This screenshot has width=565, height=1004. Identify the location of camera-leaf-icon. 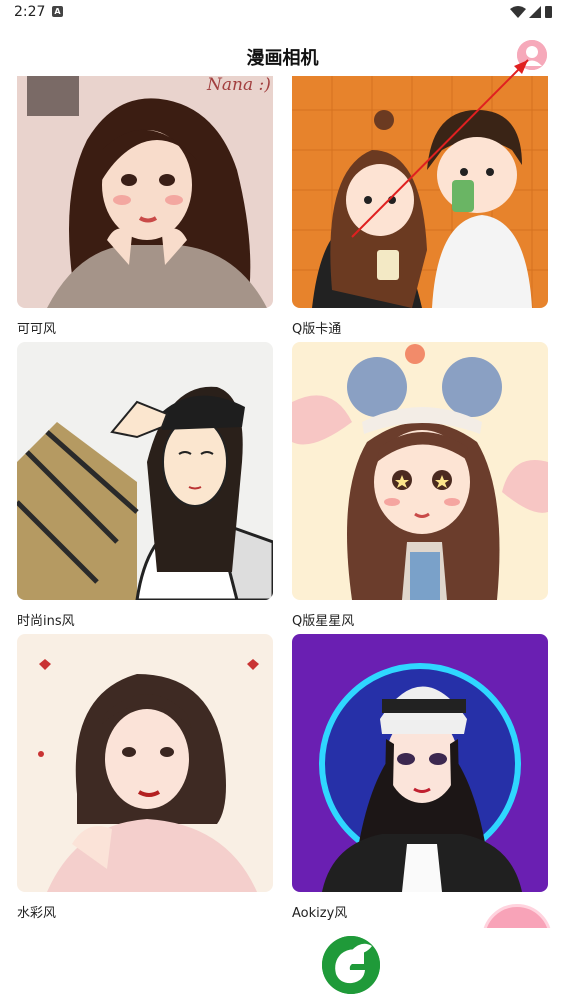
(351, 965).